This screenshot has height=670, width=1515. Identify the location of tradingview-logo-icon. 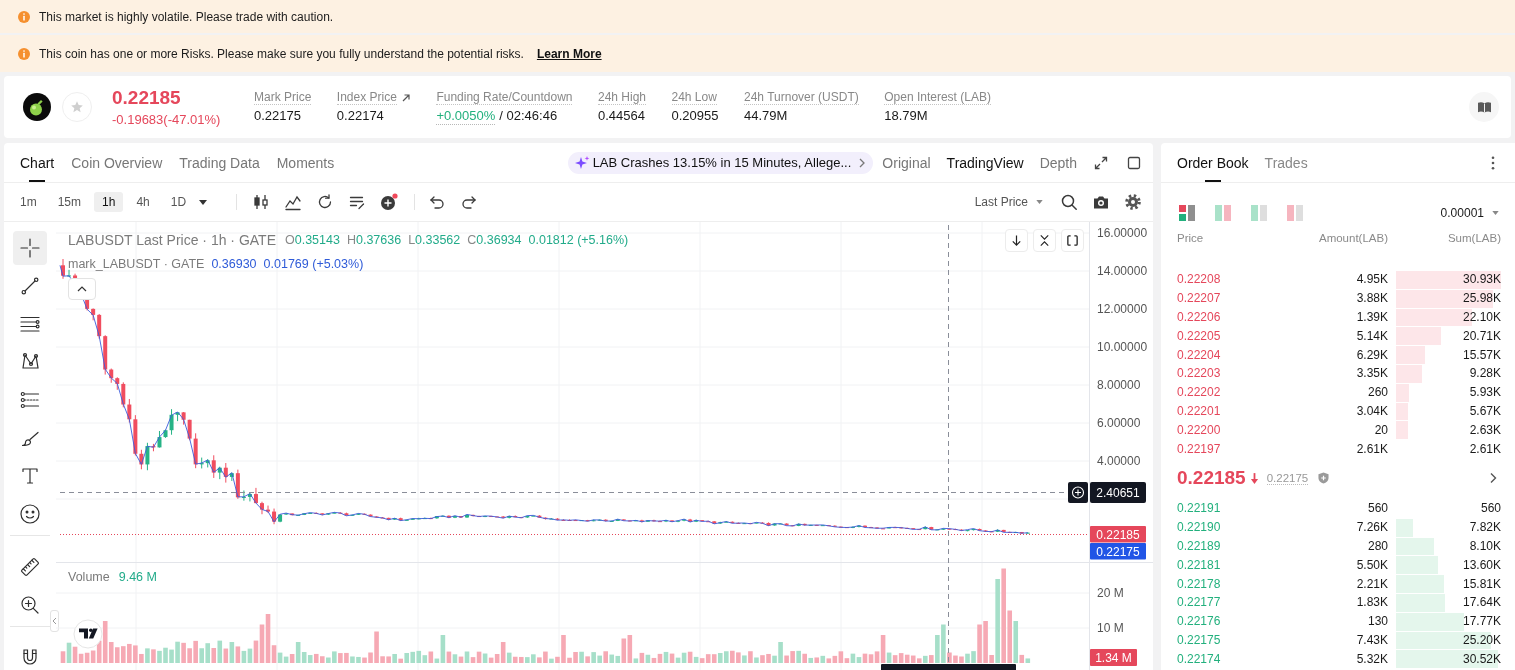
(88, 634).